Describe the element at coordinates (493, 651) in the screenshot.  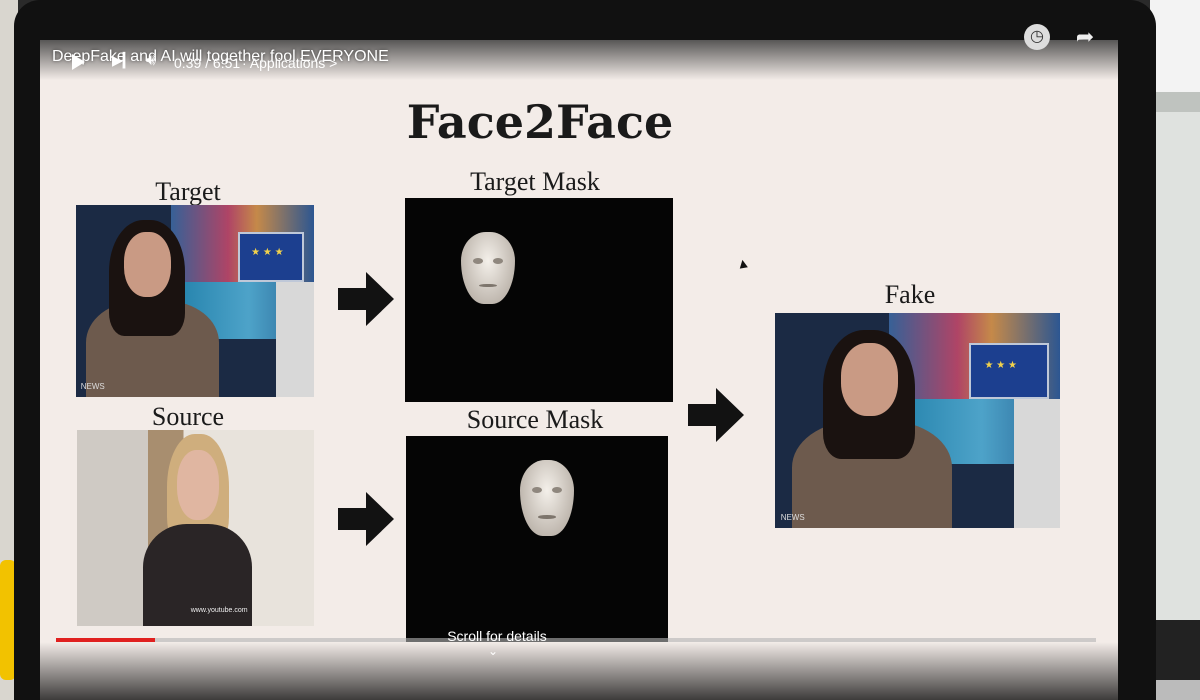
I see `chevron-down-icon: ⌄` at that location.